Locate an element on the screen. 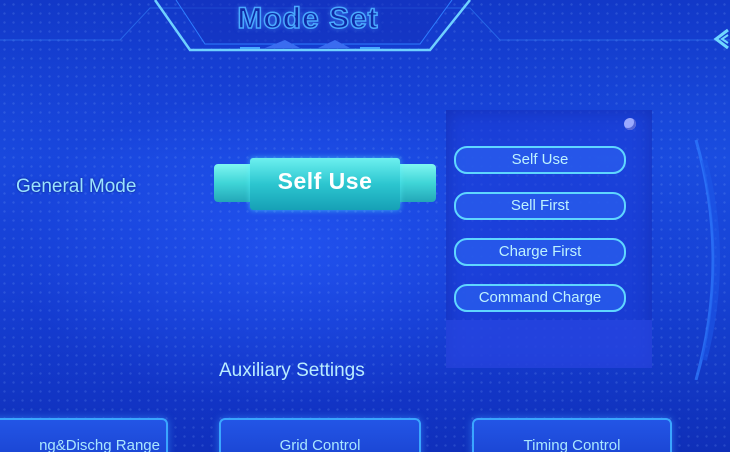 The image size is (730, 452). option-command-charge: Command Charge is located at coordinates (540, 298).